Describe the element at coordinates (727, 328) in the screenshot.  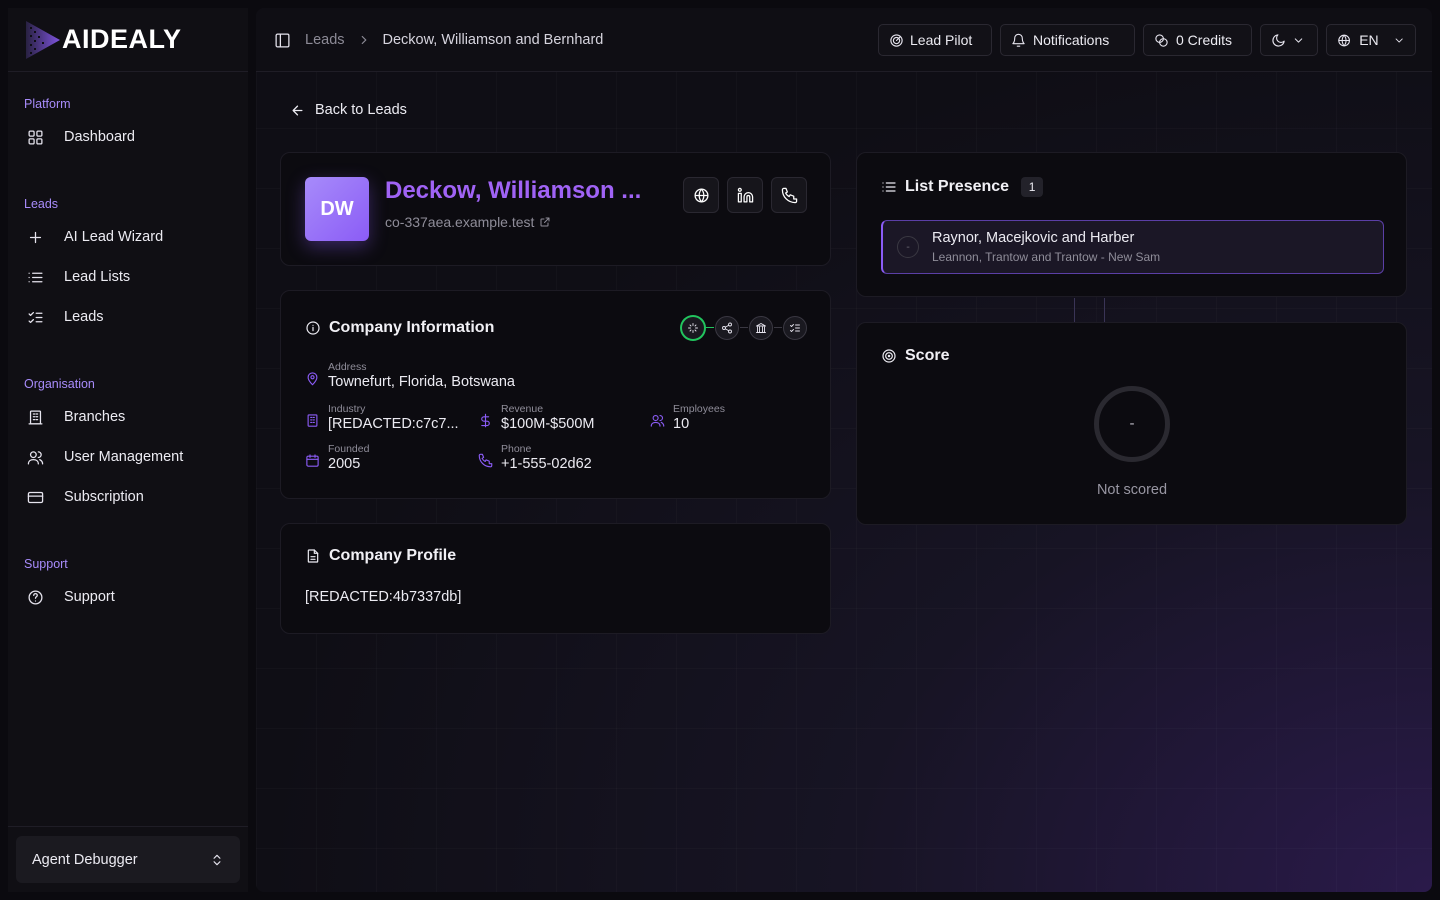
I see `enrichment-step-share` at that location.